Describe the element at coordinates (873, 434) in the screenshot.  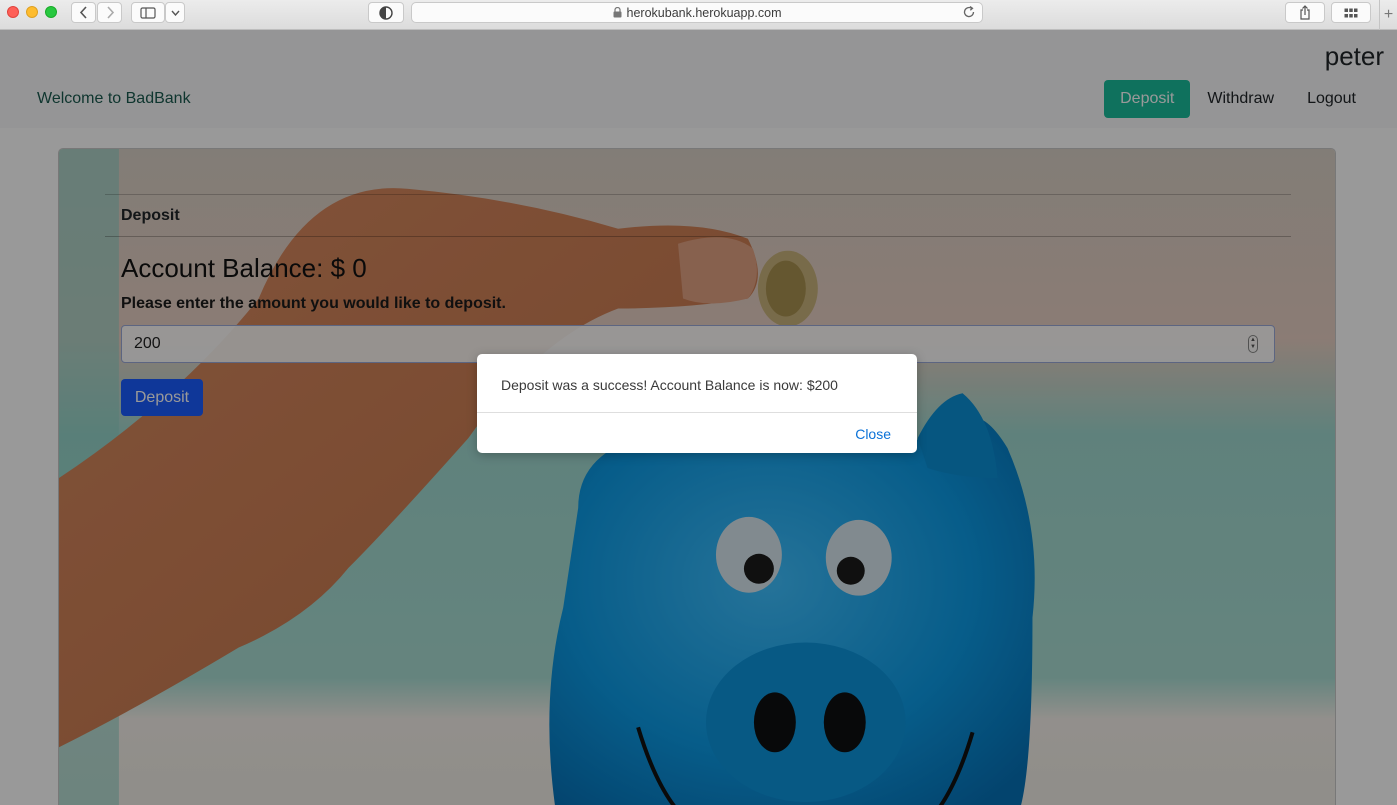
I see `modal-close-button: Close` at that location.